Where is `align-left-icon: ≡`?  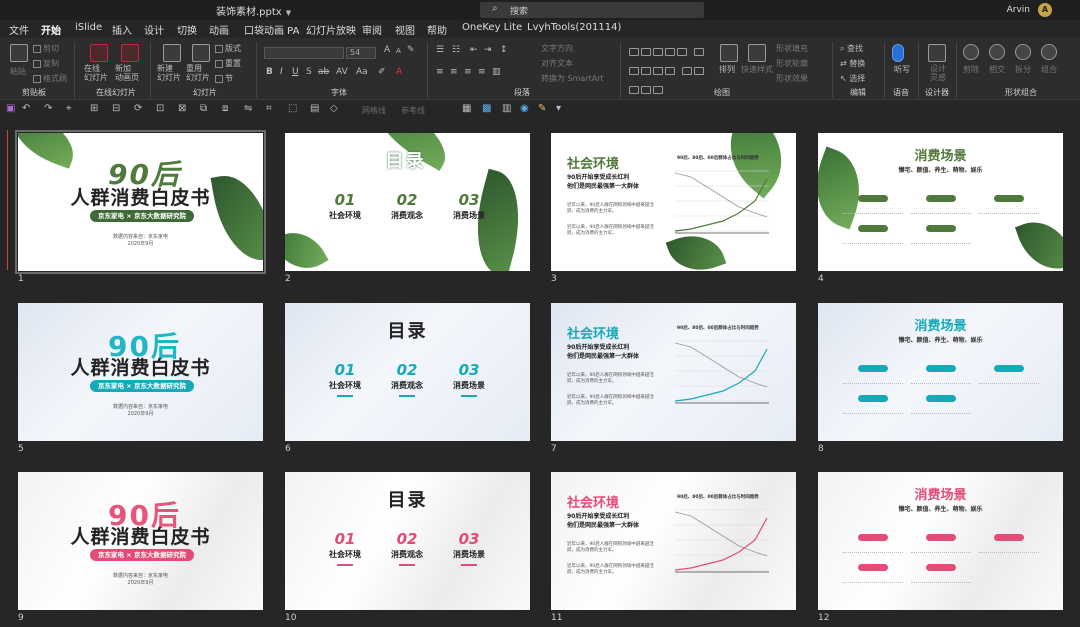 align-left-icon: ≡ is located at coordinates (440, 72).